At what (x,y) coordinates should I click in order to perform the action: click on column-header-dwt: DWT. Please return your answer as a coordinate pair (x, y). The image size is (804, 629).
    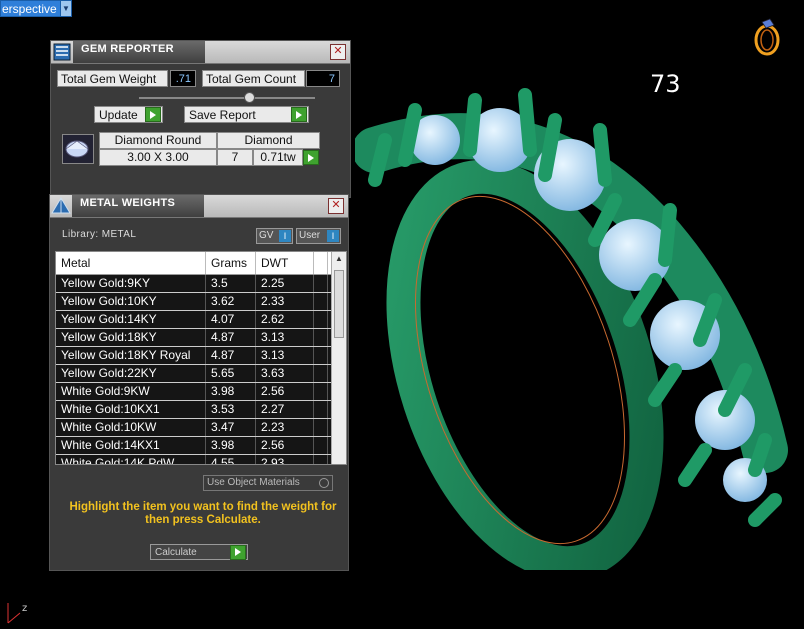
    Looking at the image, I should click on (285, 263).